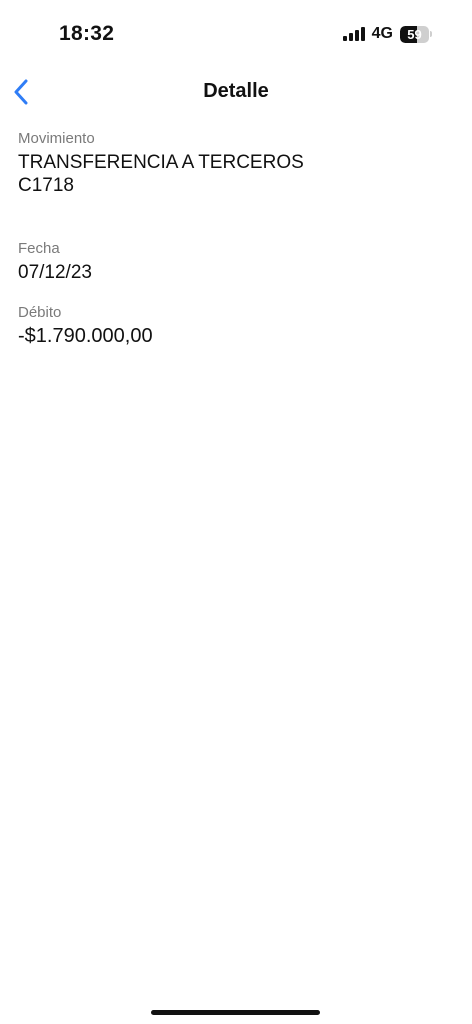 The height and width of the screenshot is (1024, 472). What do you see at coordinates (87, 33) in the screenshot?
I see `status-time: 18:32` at bounding box center [87, 33].